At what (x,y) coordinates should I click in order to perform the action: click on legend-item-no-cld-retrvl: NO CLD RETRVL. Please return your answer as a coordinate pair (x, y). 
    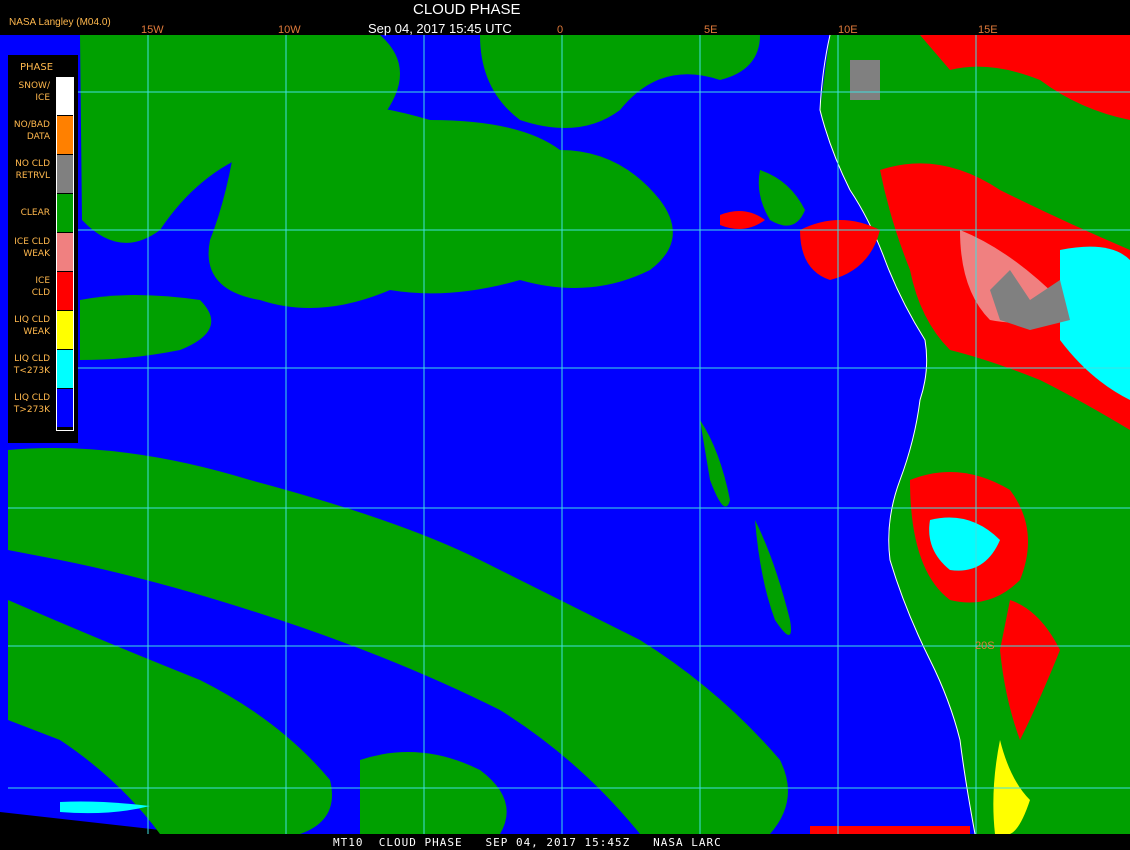
    Looking at the image, I should click on (43, 174).